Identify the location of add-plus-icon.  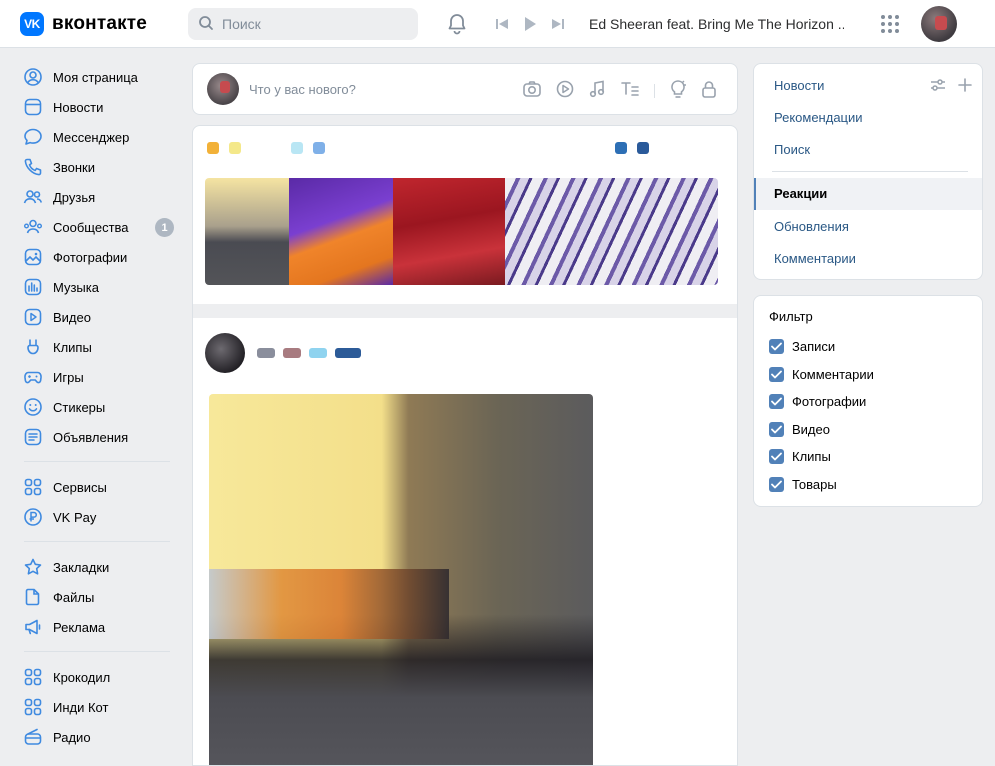
(965, 86).